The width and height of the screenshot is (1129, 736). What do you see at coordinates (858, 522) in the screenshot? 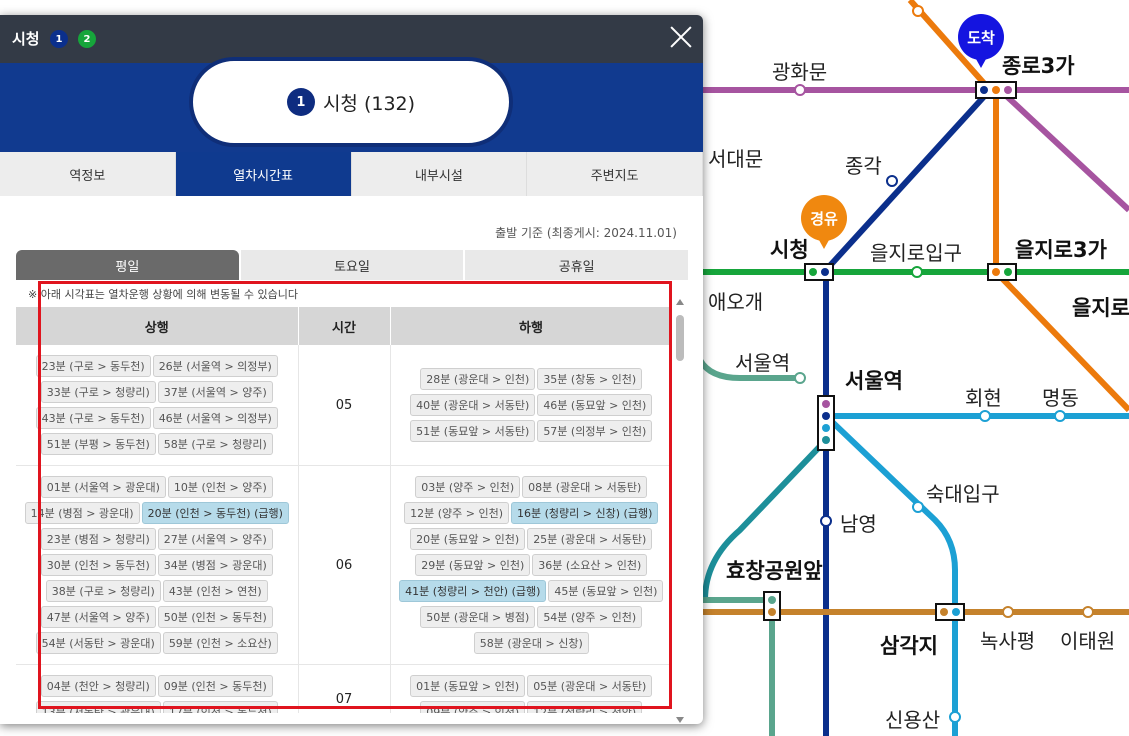
I see `station-label: 남영` at bounding box center [858, 522].